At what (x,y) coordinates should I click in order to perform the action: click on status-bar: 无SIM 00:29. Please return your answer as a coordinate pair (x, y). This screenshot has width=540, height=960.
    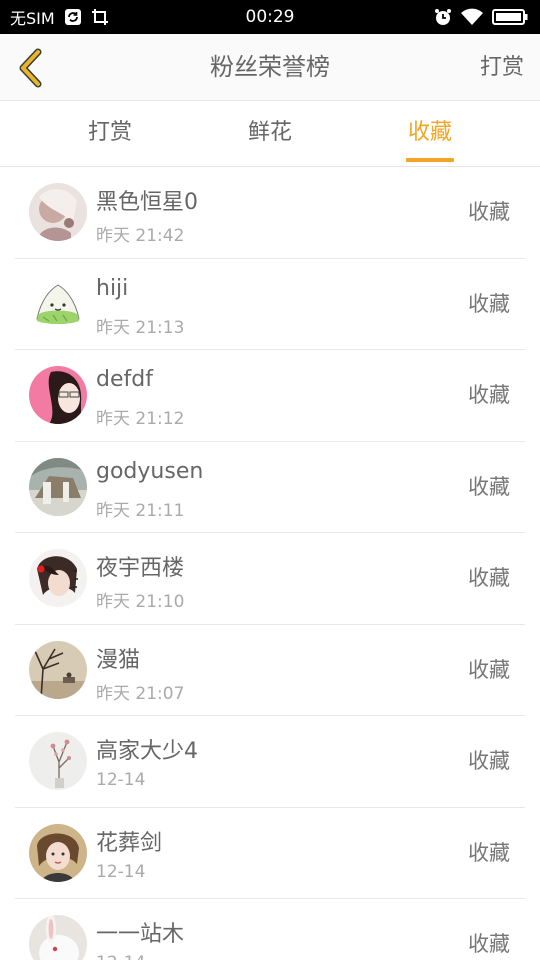
    Looking at the image, I should click on (270, 17).